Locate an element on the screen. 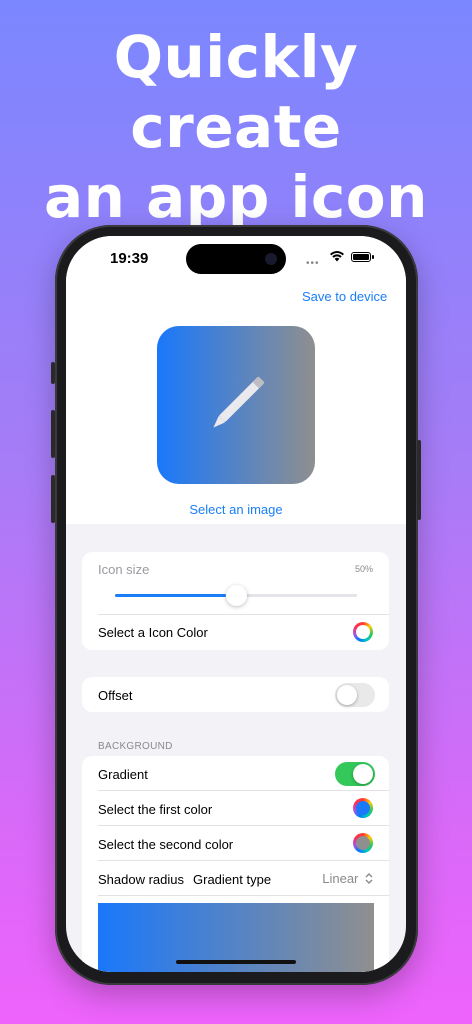  dynamic-island is located at coordinates (236, 259).